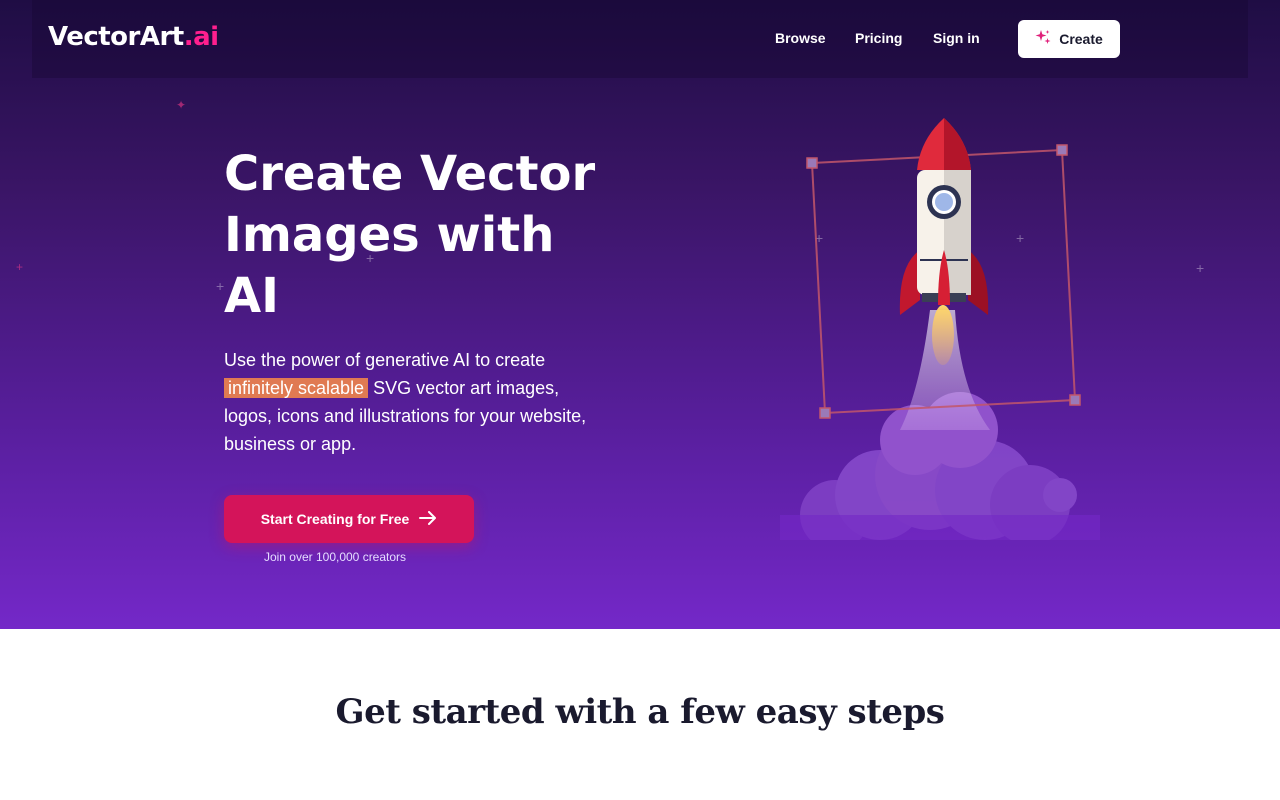 Image resolution: width=1280 pixels, height=800 pixels. What do you see at coordinates (335, 519) in the screenshot?
I see `start-creating-label: Start Creating for Free` at bounding box center [335, 519].